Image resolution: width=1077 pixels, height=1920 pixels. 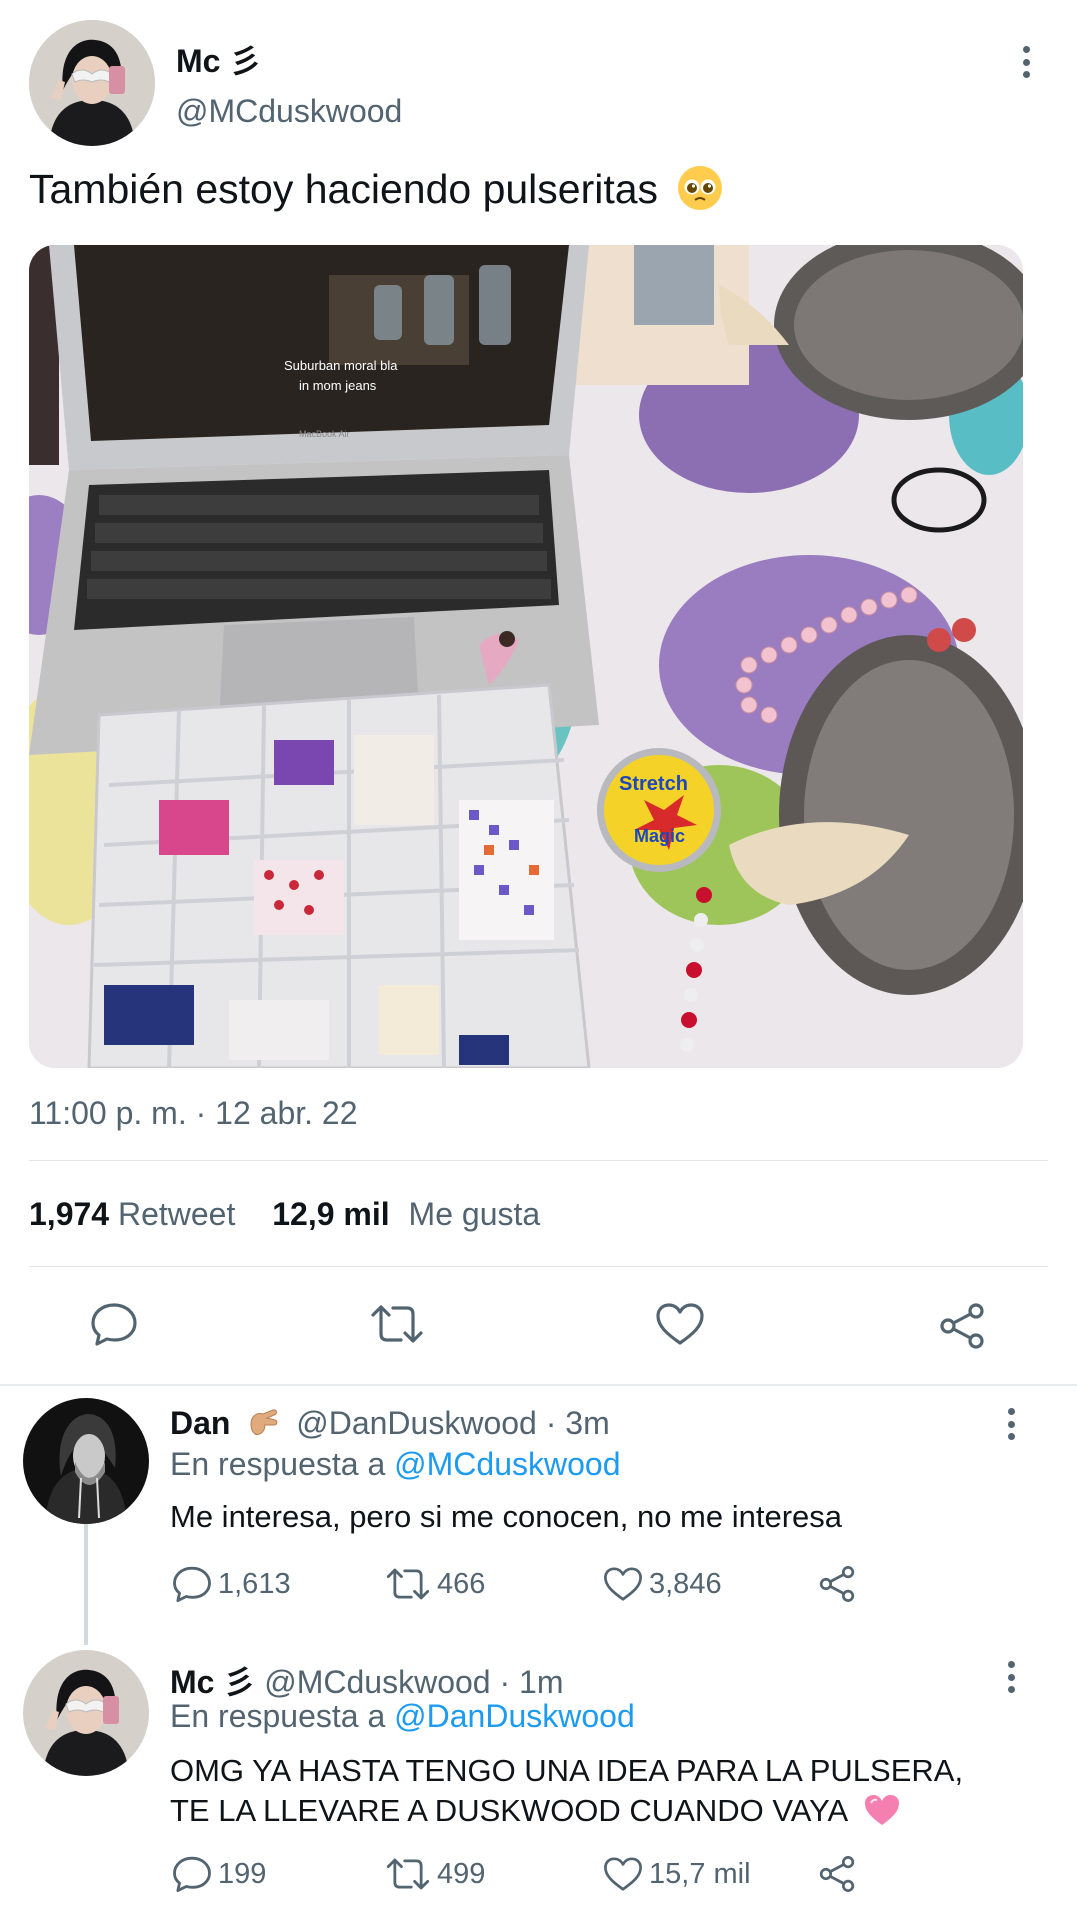 I want to click on reply-header: Mc 彡 @MCduskwood · 1m, so click(x=366, y=1680).